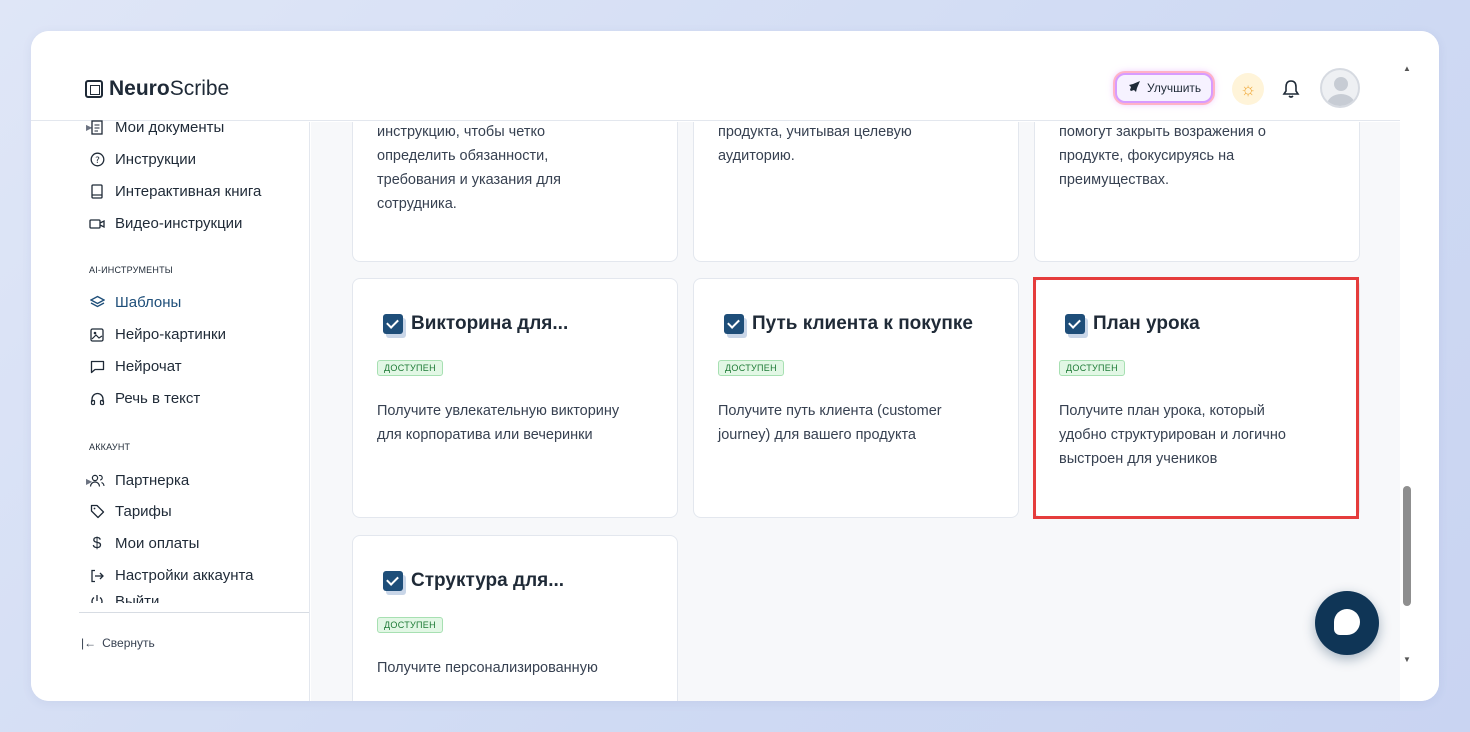  Describe the element at coordinates (169, 88) in the screenshot. I see `logo-text: NeuroScribe` at that location.